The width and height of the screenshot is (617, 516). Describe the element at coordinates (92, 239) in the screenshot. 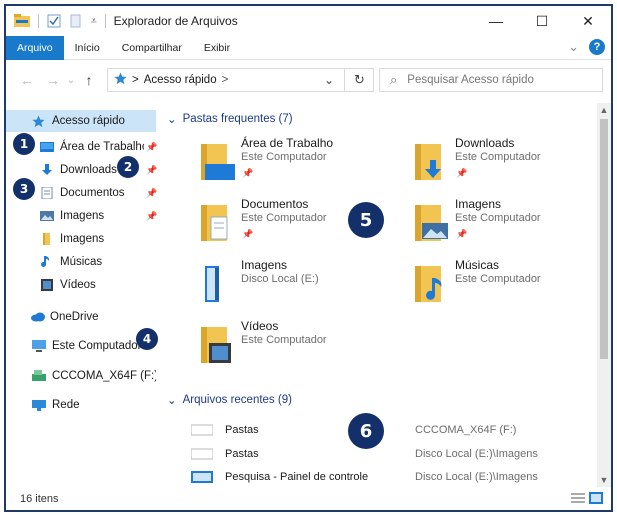

I see `sidebar-item-imagens: Imagens` at that location.